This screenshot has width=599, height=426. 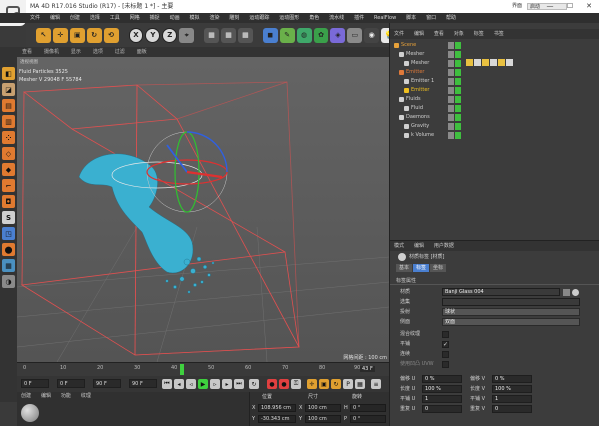 What do you see at coordinates (277, 419) in the screenshot?
I see `position-y-field: -30.343 cm` at bounding box center [277, 419].